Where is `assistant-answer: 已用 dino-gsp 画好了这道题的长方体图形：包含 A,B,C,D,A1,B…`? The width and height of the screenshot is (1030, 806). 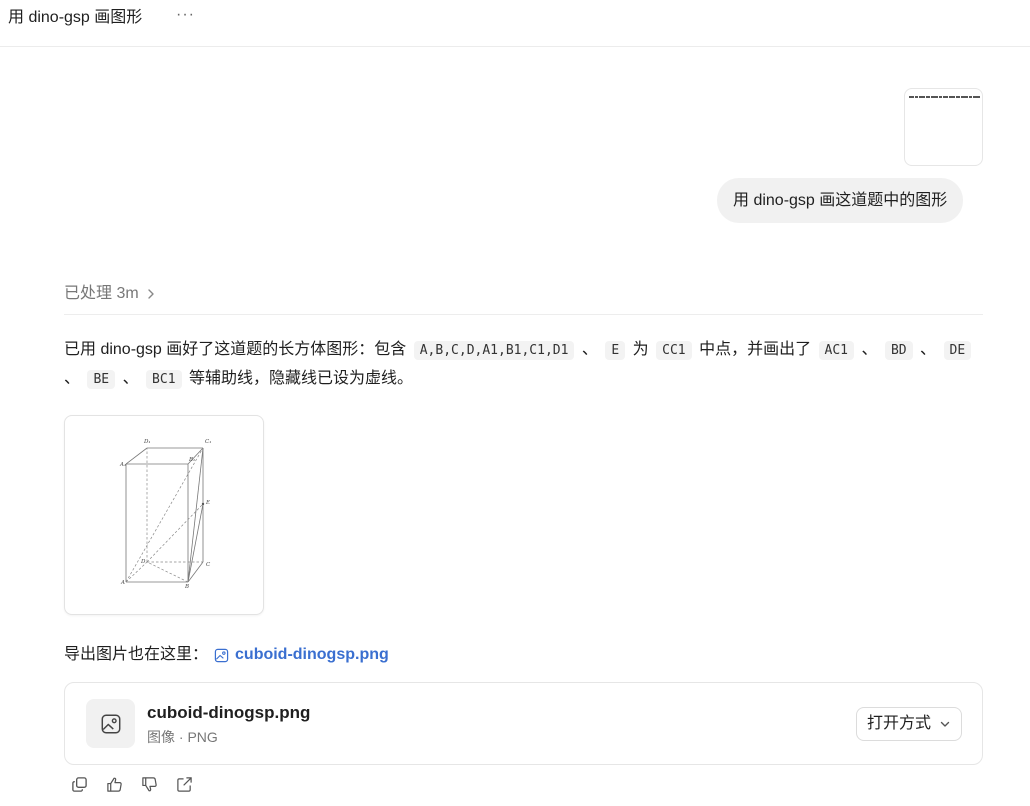
assistant-answer: 已用 dino-gsp 画好了这道题的长方体图形：包含 A,B,C,D,A1,B… is located at coordinates (528, 365).